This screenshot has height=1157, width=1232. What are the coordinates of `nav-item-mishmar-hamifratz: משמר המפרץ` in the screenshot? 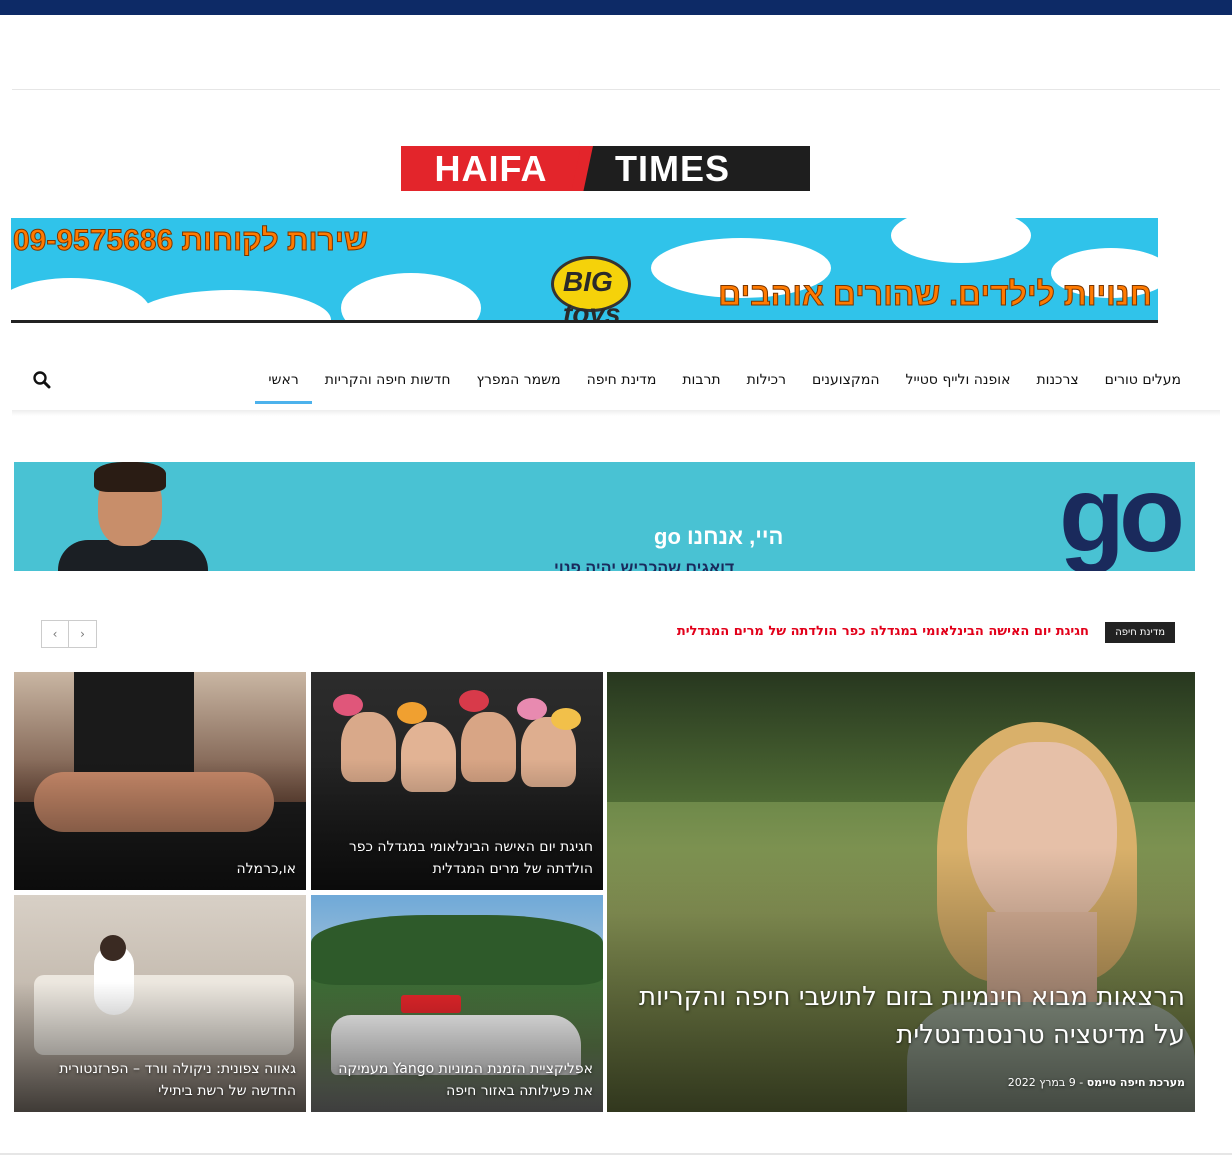 It's located at (518, 381).